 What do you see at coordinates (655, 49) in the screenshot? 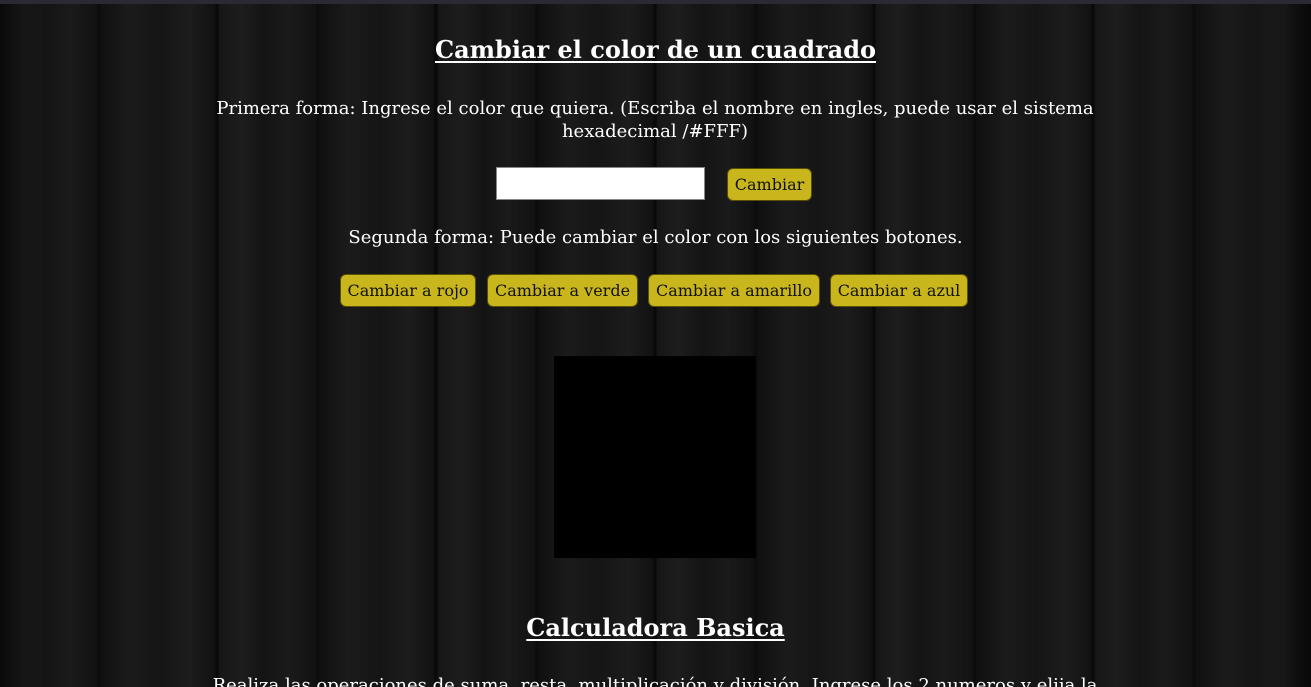
I see `color-section-title: Cambiar el color de un cuadrado` at bounding box center [655, 49].